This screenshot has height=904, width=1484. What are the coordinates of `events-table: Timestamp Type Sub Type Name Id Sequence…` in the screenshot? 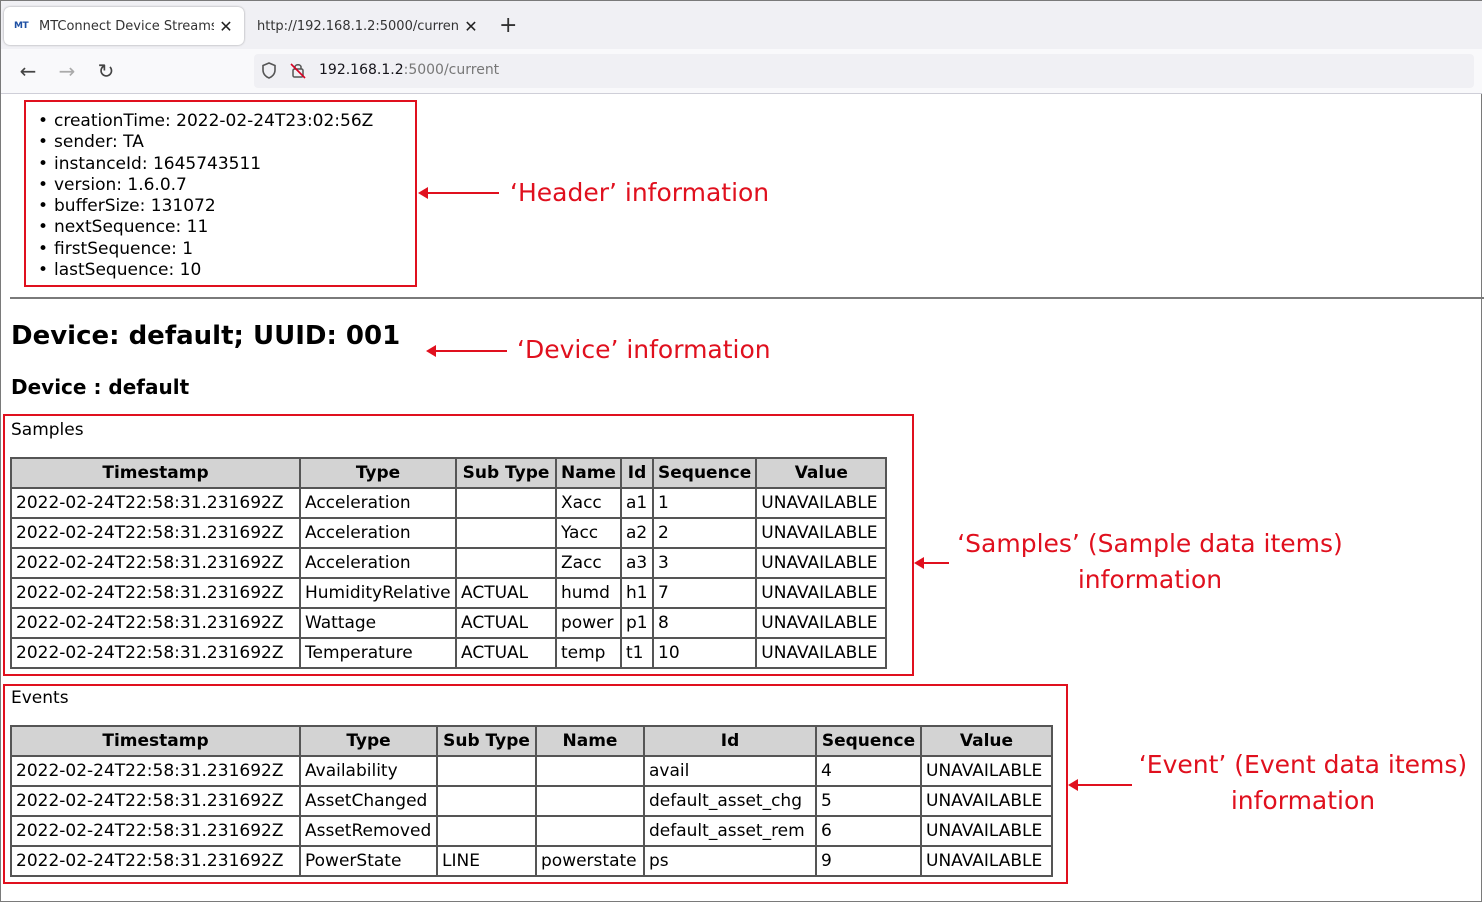 It's located at (531, 801).